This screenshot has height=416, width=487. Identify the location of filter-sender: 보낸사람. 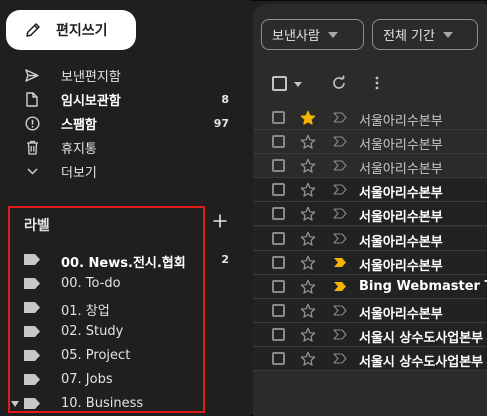
(312, 34).